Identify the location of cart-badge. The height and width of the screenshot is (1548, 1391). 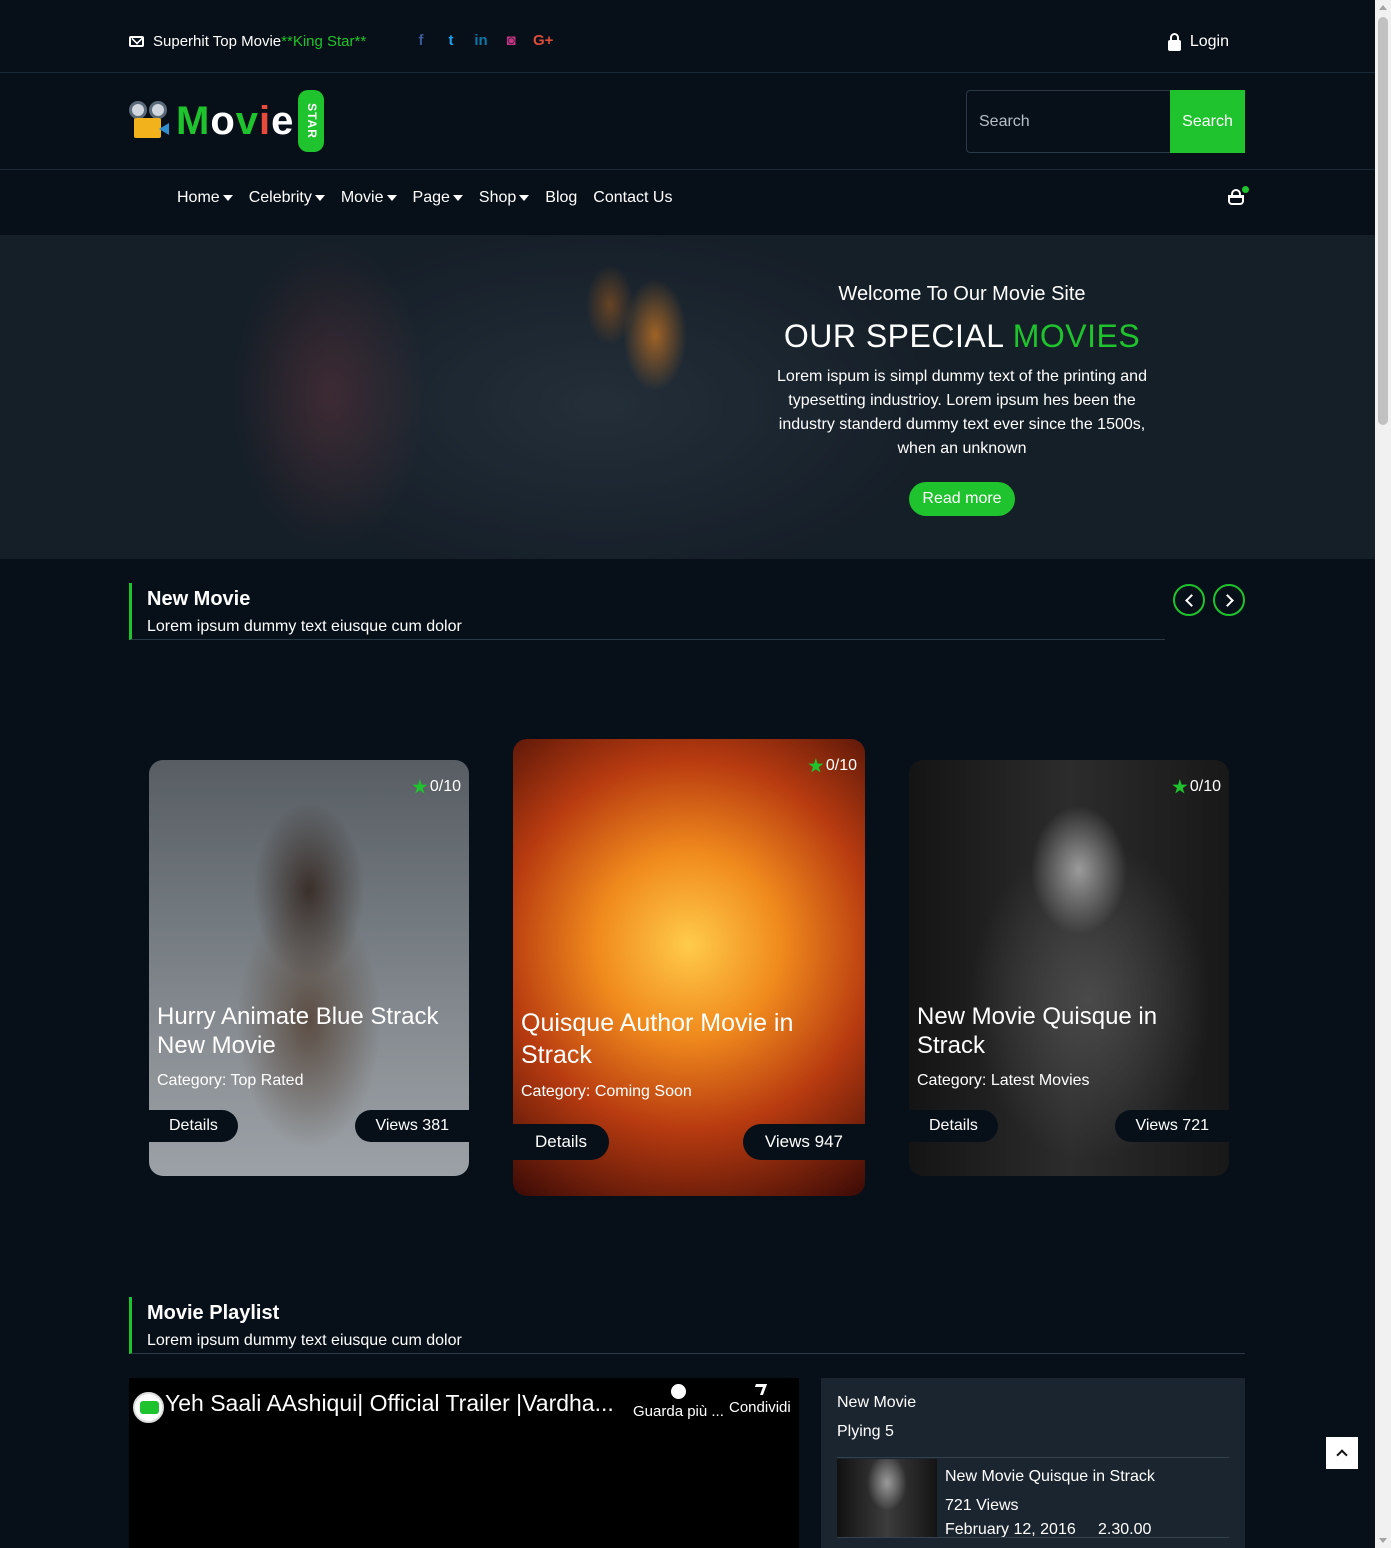
(1245, 189).